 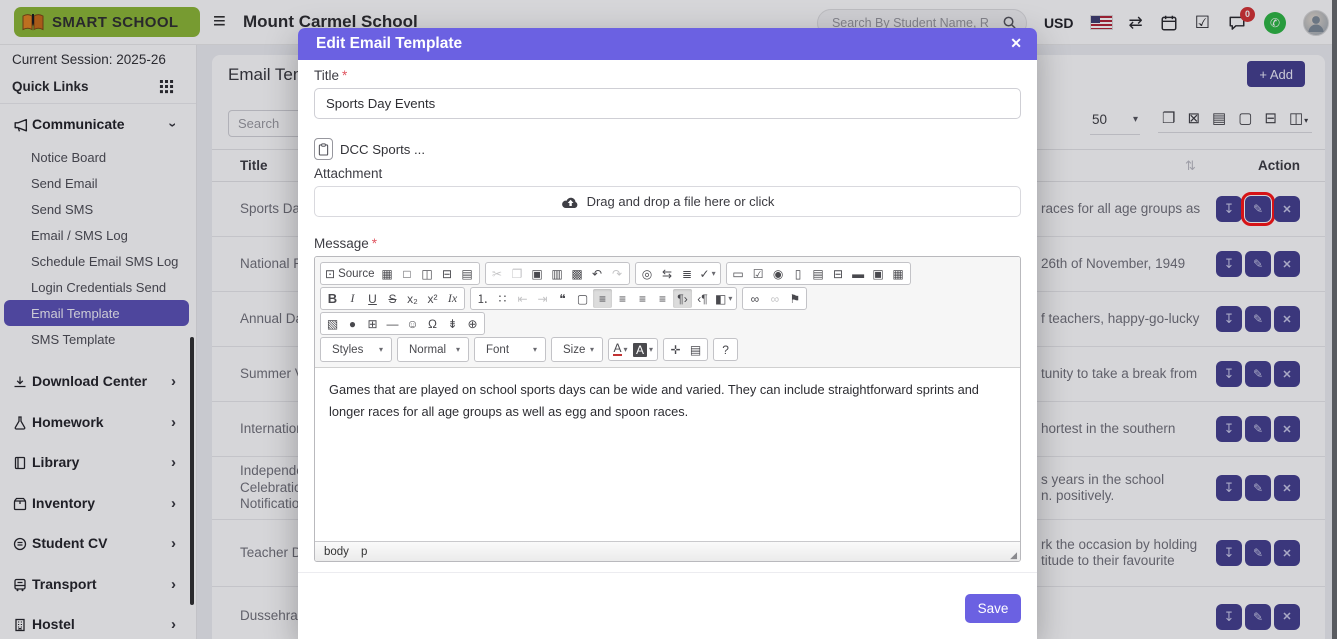 I want to click on maximize-button: ✛, so click(x=675, y=349).